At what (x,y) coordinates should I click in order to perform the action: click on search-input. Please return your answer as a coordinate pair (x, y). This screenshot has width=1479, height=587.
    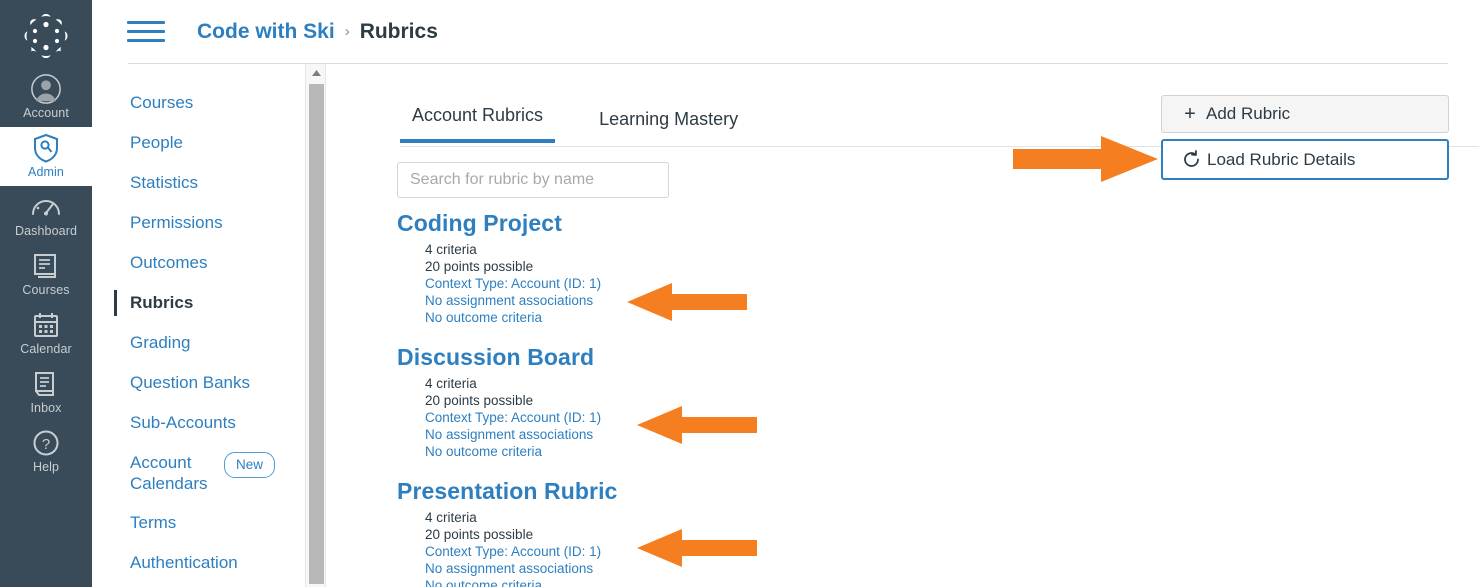
    Looking at the image, I should click on (533, 180).